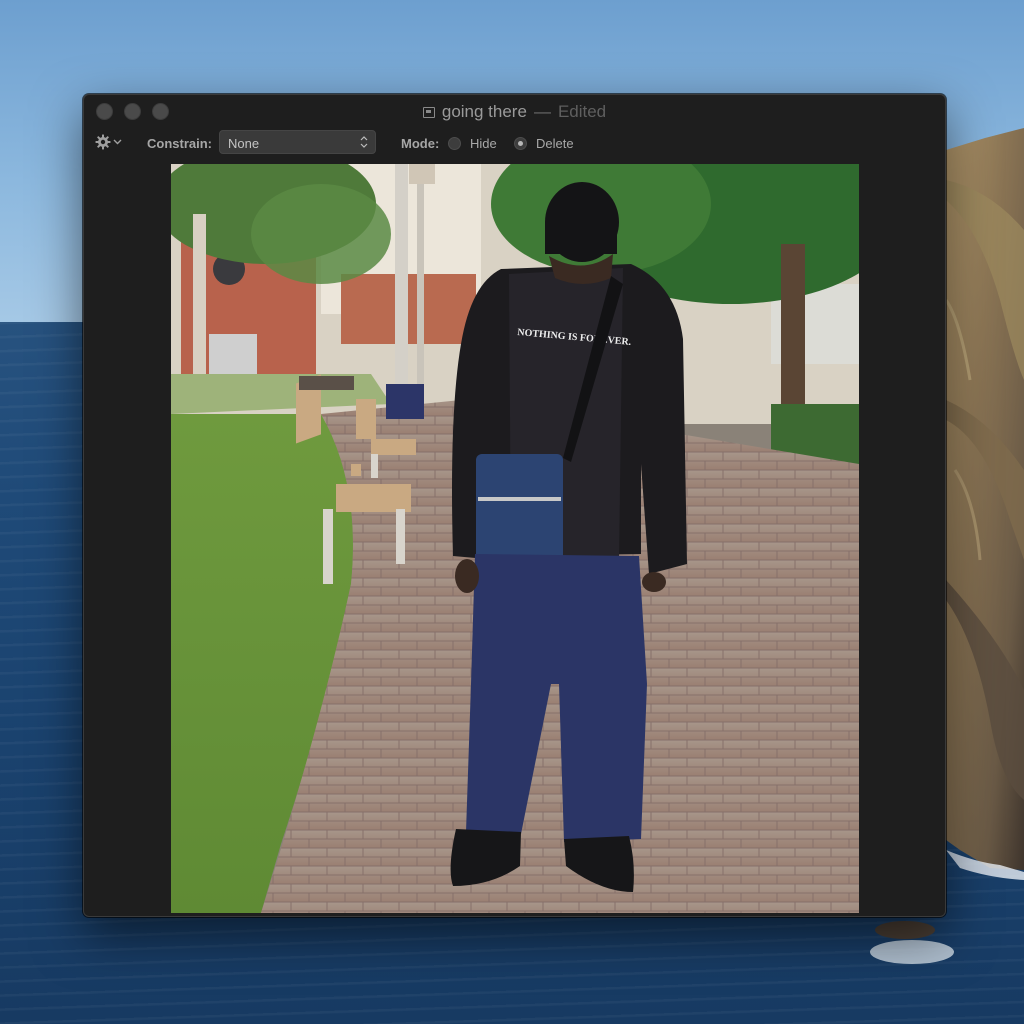 This screenshot has height=1024, width=1024. What do you see at coordinates (364, 142) in the screenshot?
I see `up-down-arrows-icon` at bounding box center [364, 142].